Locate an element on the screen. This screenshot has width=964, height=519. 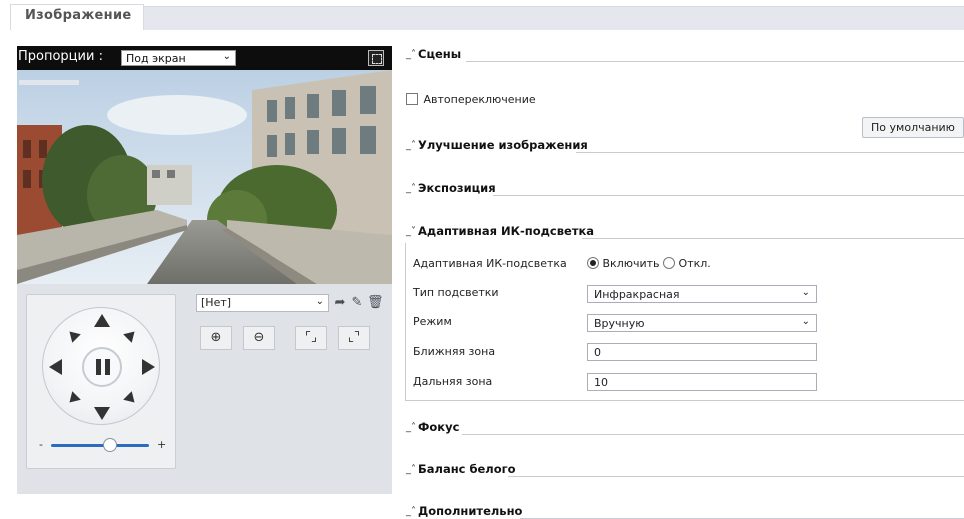
delete-preset-icon: 🗑 is located at coordinates (375, 303).